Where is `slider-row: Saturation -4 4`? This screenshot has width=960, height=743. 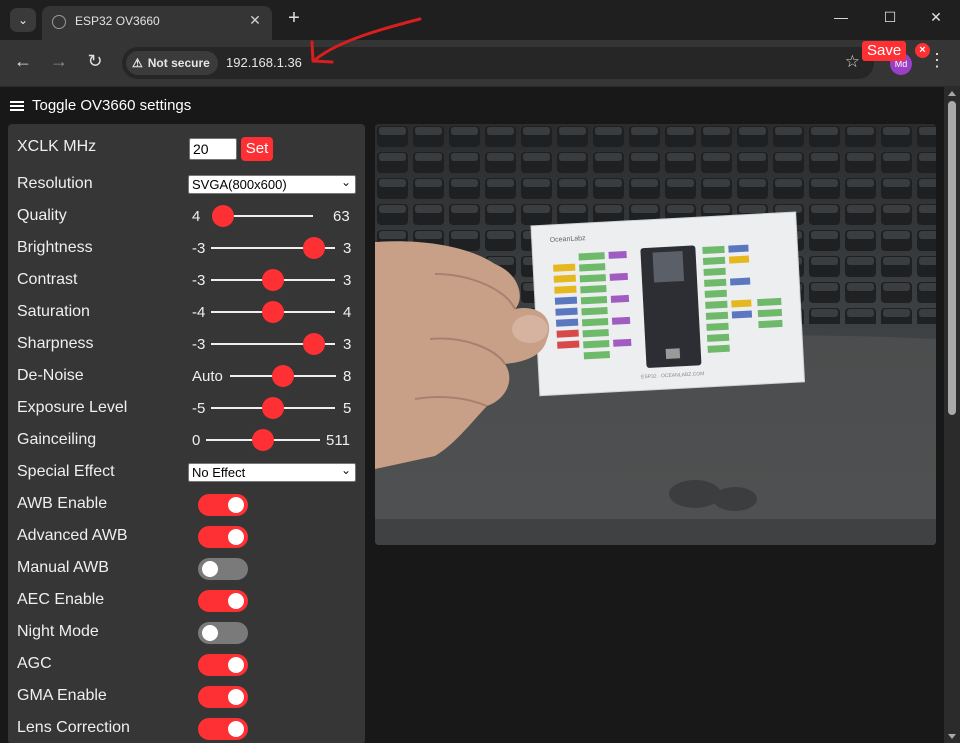
slider-row: Saturation -4 4 is located at coordinates (186, 312).